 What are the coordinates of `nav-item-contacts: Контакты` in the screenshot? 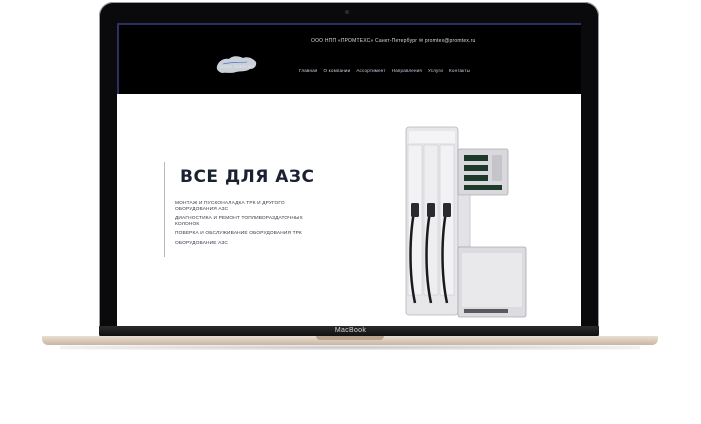 It's located at (459, 70).